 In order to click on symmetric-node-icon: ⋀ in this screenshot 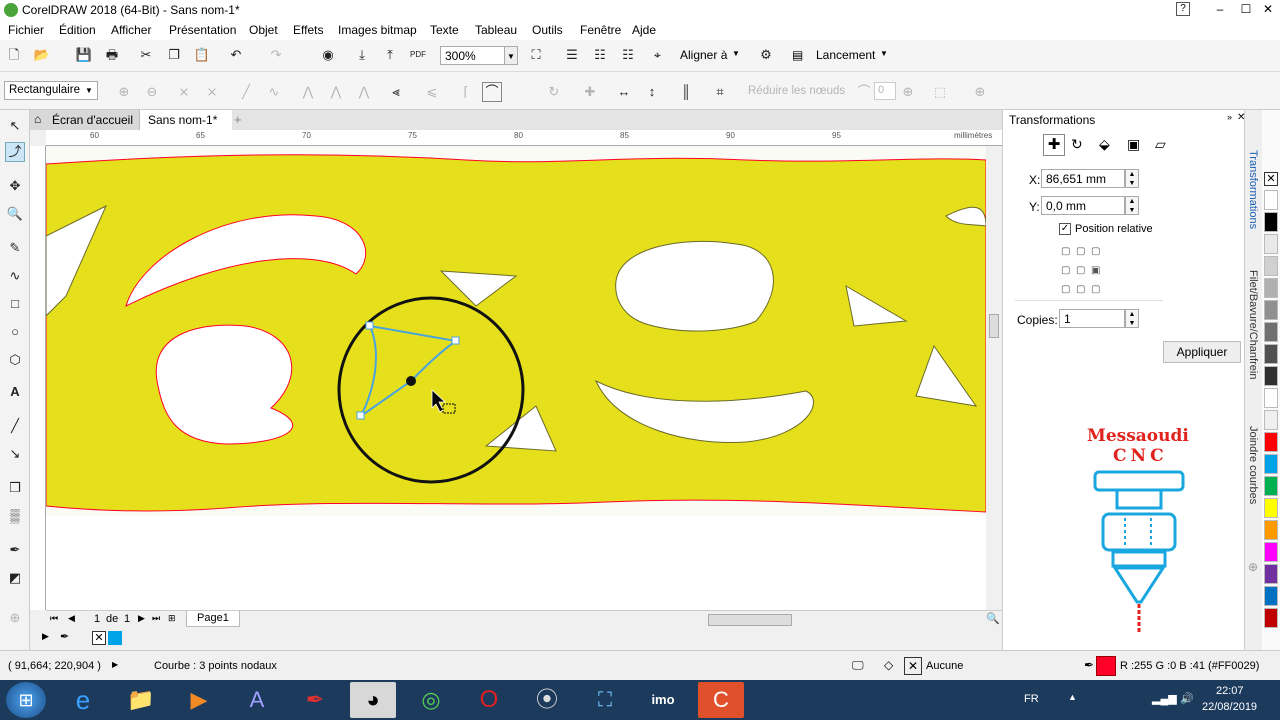, I will do `click(364, 92)`.